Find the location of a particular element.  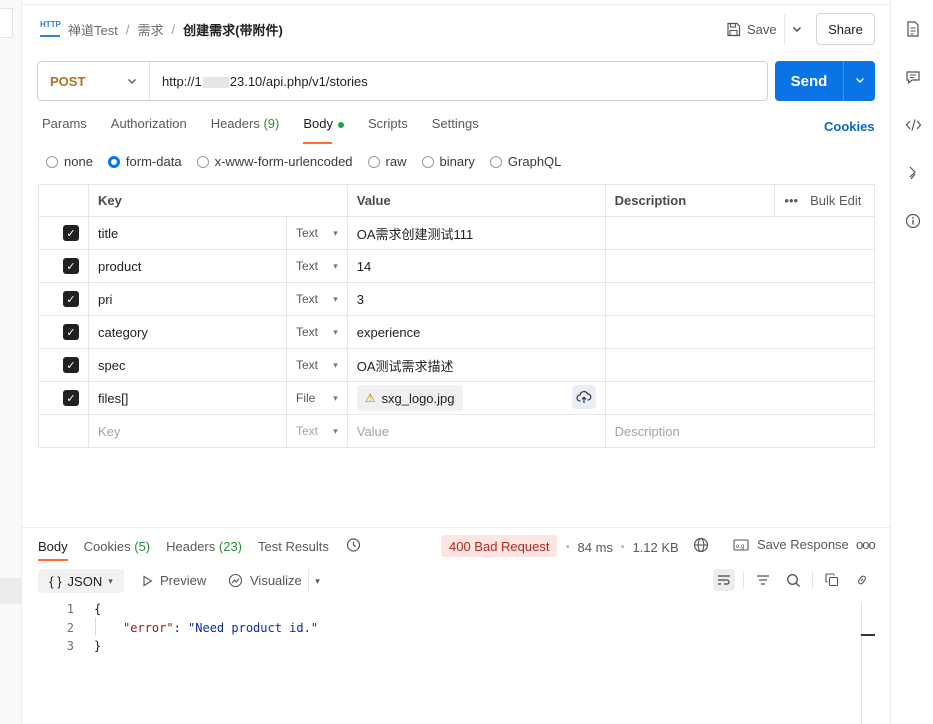

sidebar-tab-edge is located at coordinates (6, 23).